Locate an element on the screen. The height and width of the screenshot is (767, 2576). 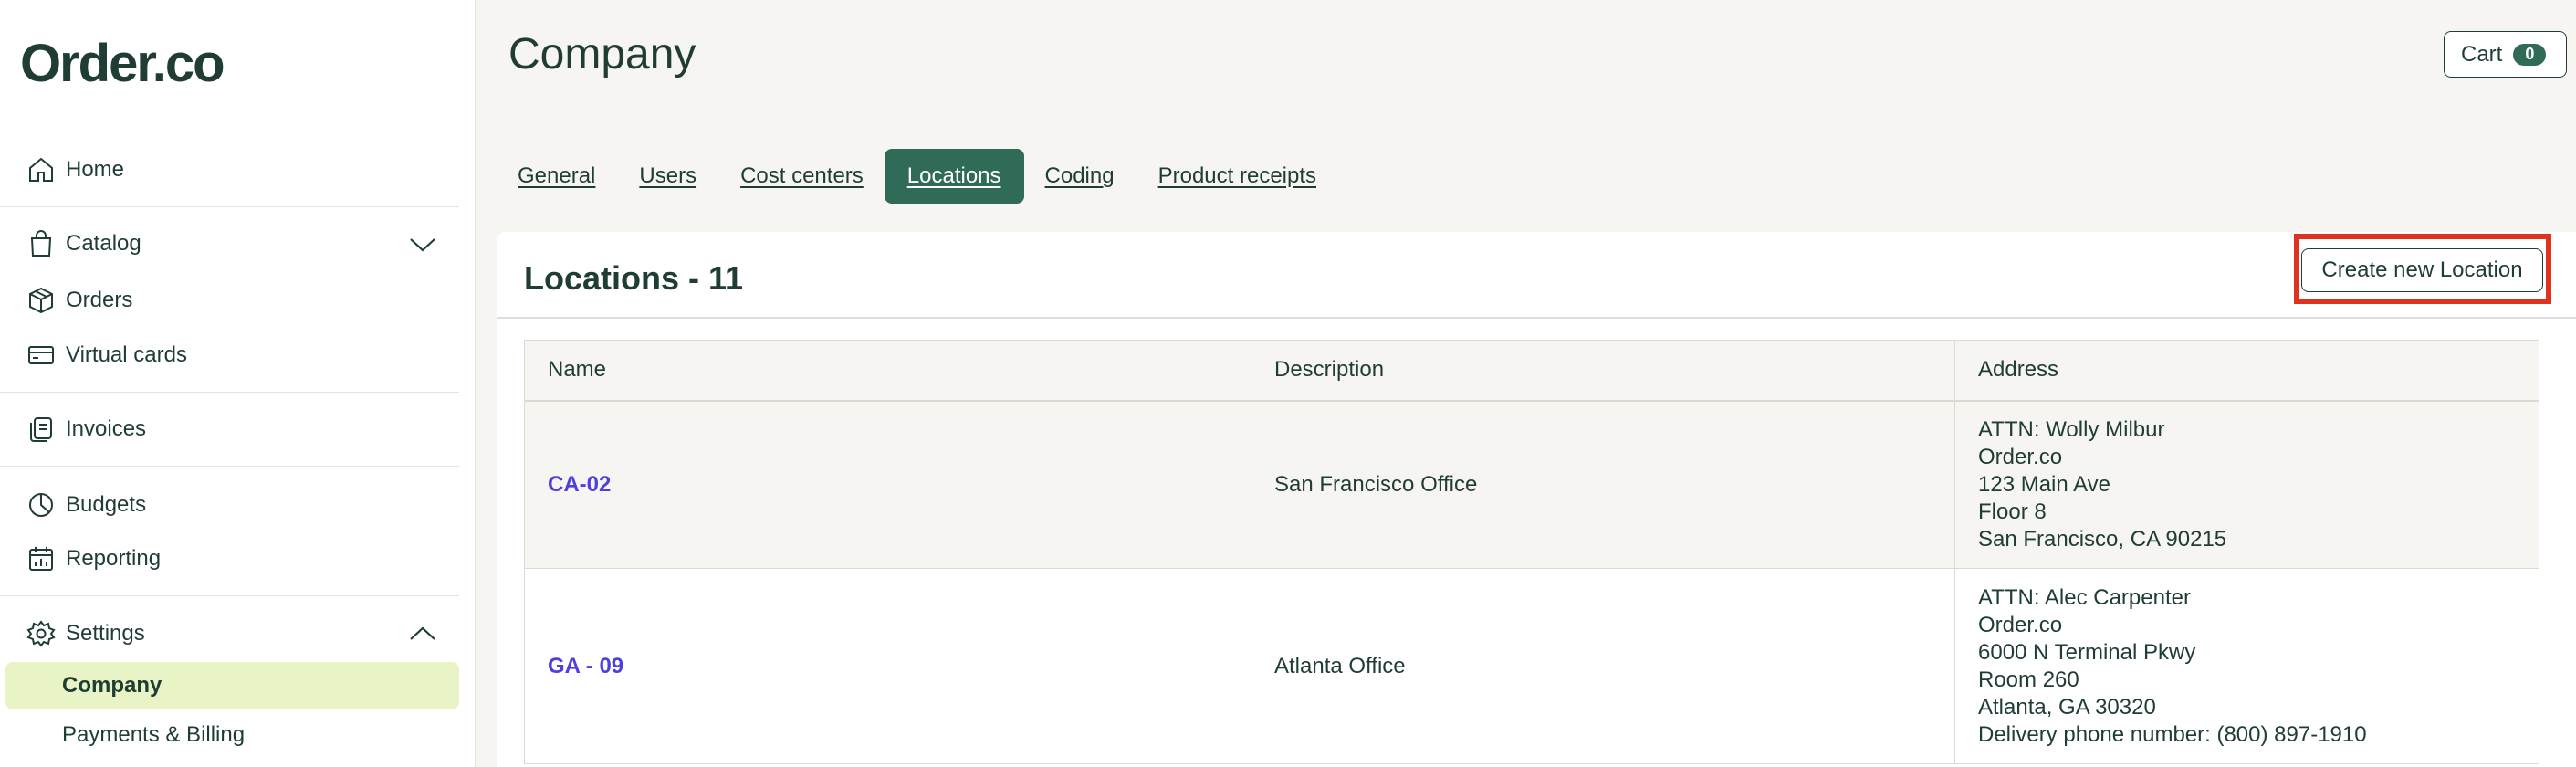
create-new-location-button: Create new Location is located at coordinates (2422, 270).